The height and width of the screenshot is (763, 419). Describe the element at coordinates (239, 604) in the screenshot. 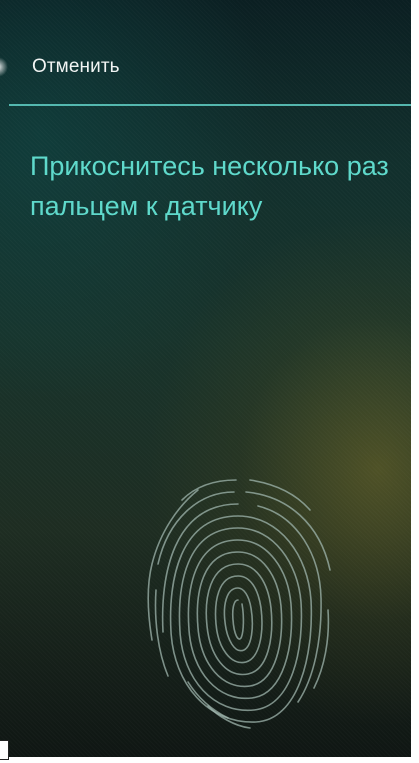

I see `fingerprint-icon` at that location.